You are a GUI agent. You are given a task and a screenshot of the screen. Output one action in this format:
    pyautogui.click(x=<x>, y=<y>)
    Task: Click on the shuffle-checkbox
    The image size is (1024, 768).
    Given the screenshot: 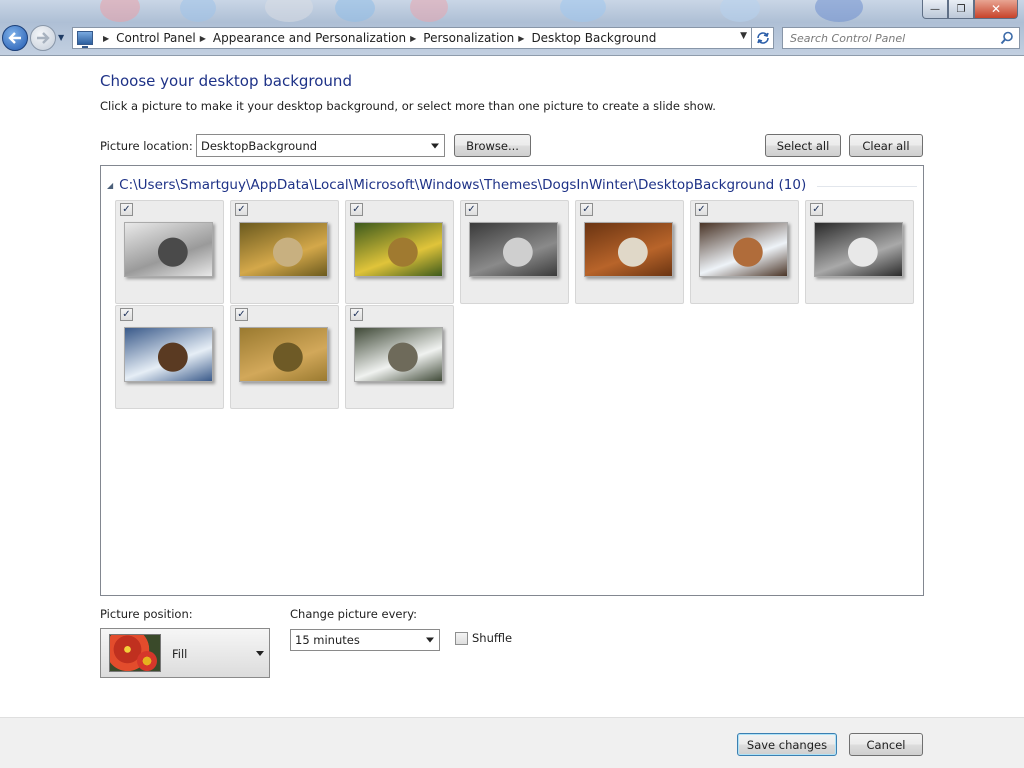 What is the action you would take?
    pyautogui.click(x=461, y=638)
    